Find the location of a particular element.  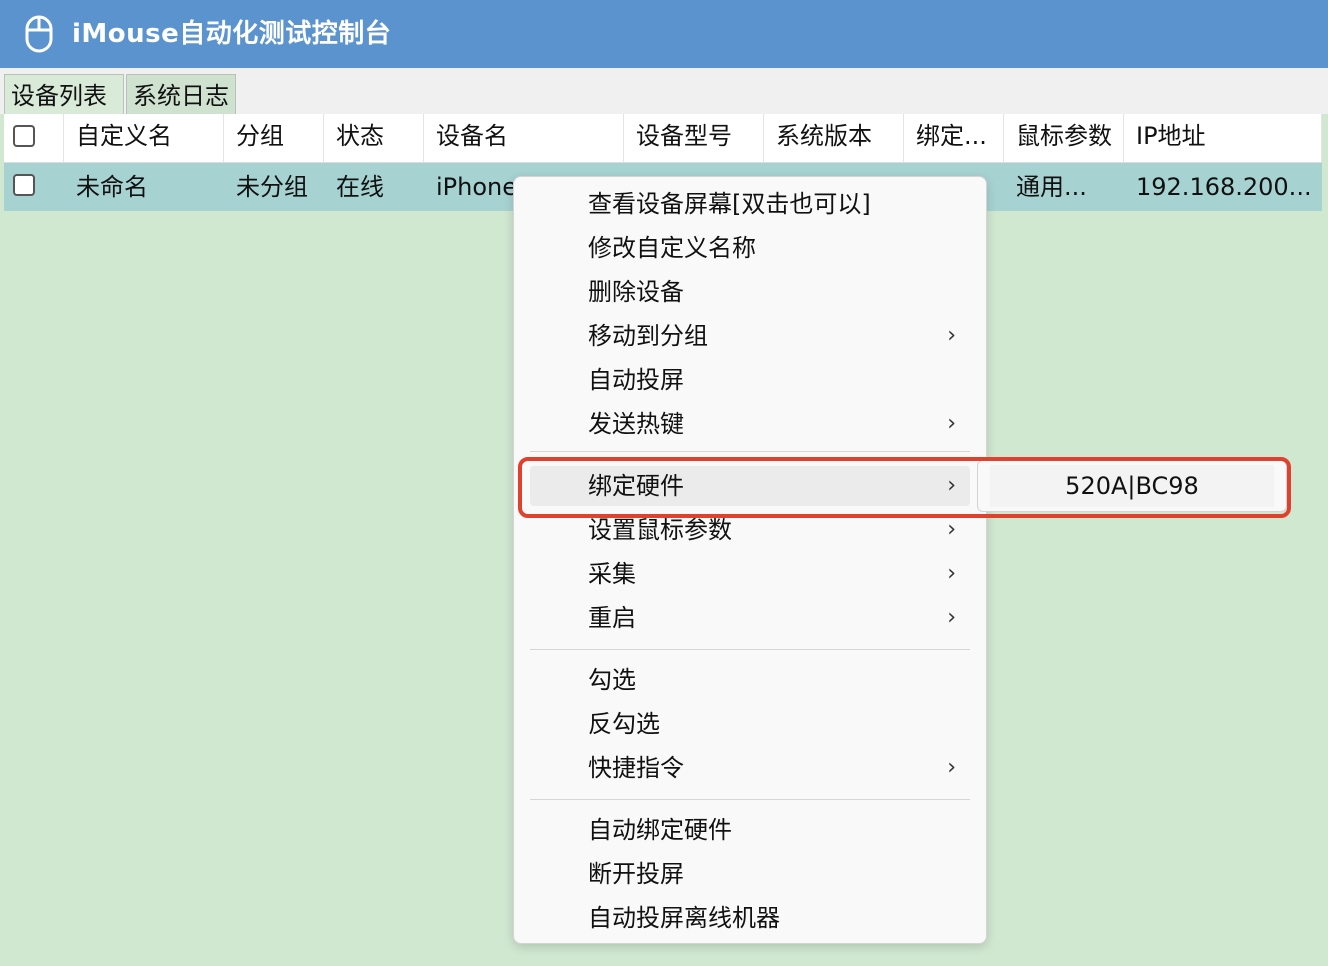

menu-item-label: 自动绑定硬件 is located at coordinates (660, 830).